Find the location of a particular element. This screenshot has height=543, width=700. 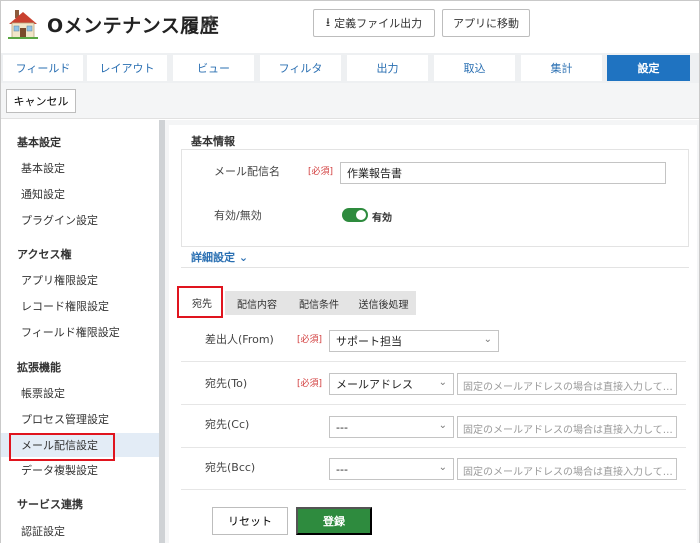

sidebar-item-plugin: プラグイン設定 is located at coordinates (80, 220).